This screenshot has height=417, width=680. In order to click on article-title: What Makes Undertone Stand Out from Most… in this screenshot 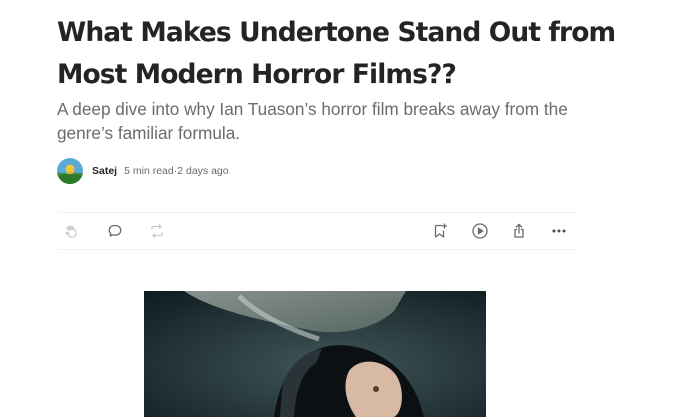, I will do `click(336, 53)`.